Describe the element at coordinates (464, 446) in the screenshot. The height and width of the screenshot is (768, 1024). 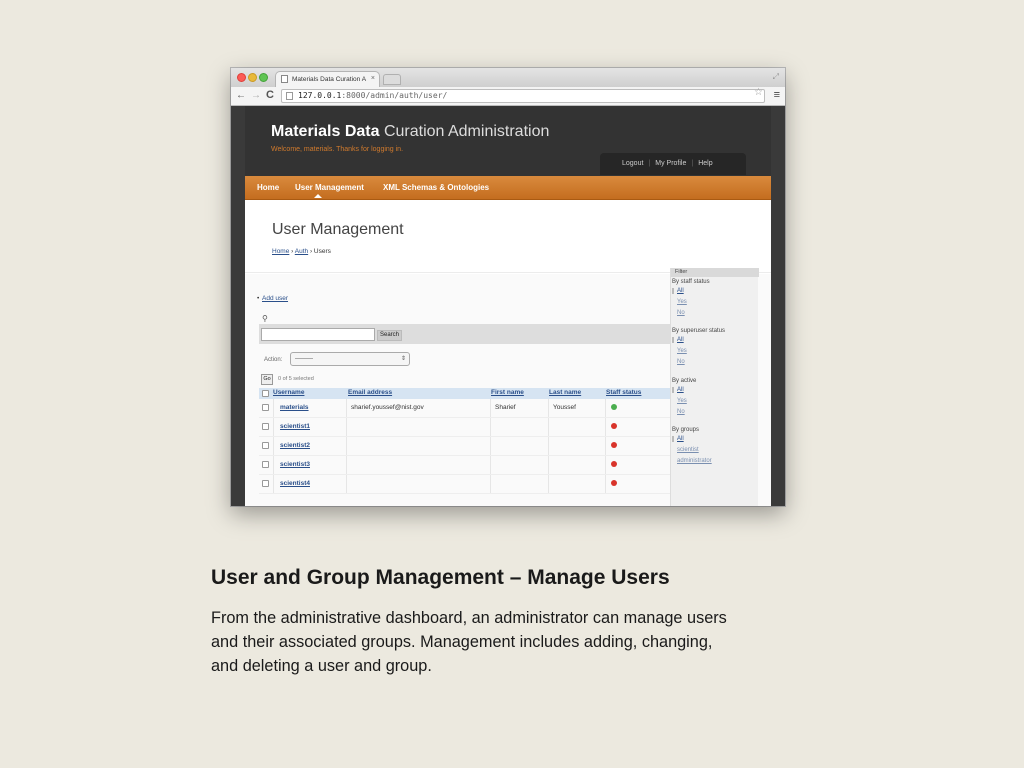
I see `table-row: scientist2` at that location.